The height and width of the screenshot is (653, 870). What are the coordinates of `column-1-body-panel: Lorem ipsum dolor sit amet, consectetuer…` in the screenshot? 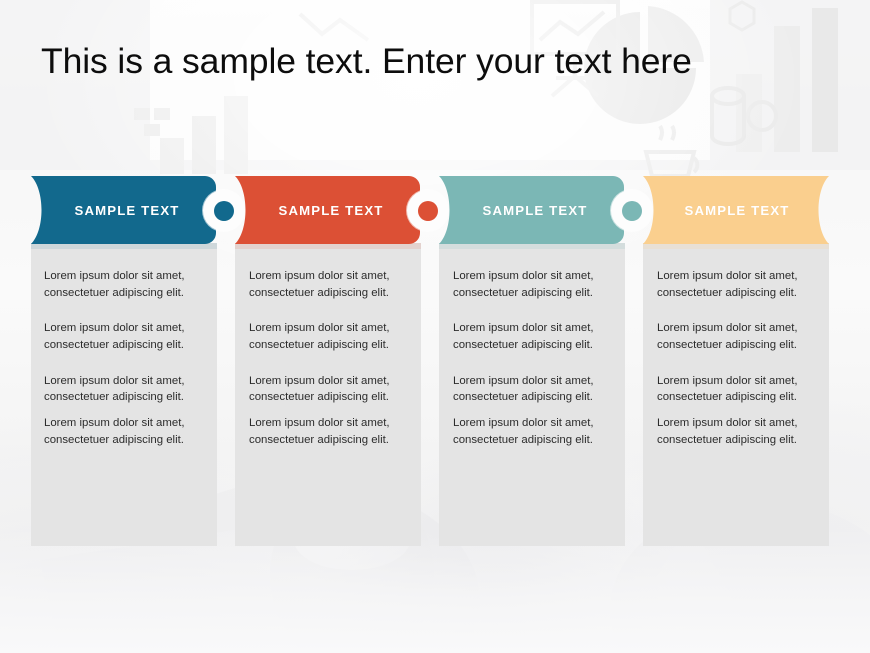 It's located at (124, 394).